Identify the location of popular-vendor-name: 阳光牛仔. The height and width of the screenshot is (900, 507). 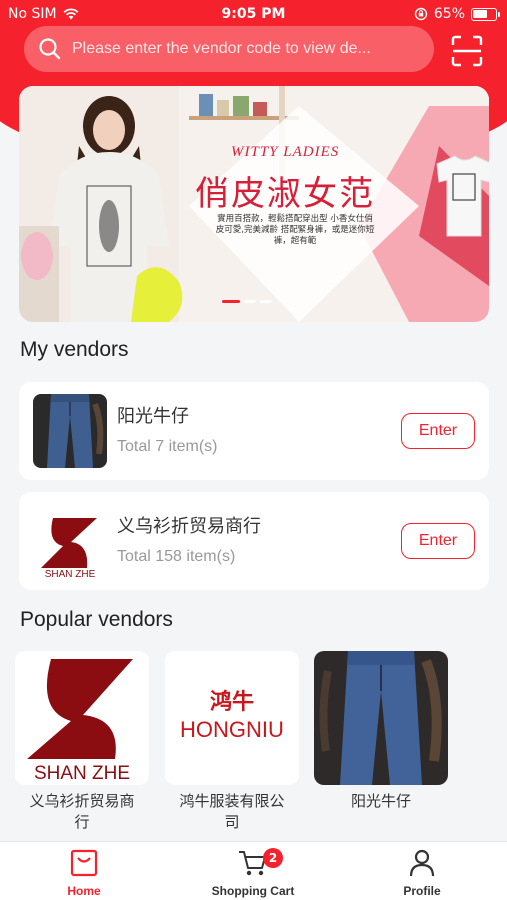
(380, 801).